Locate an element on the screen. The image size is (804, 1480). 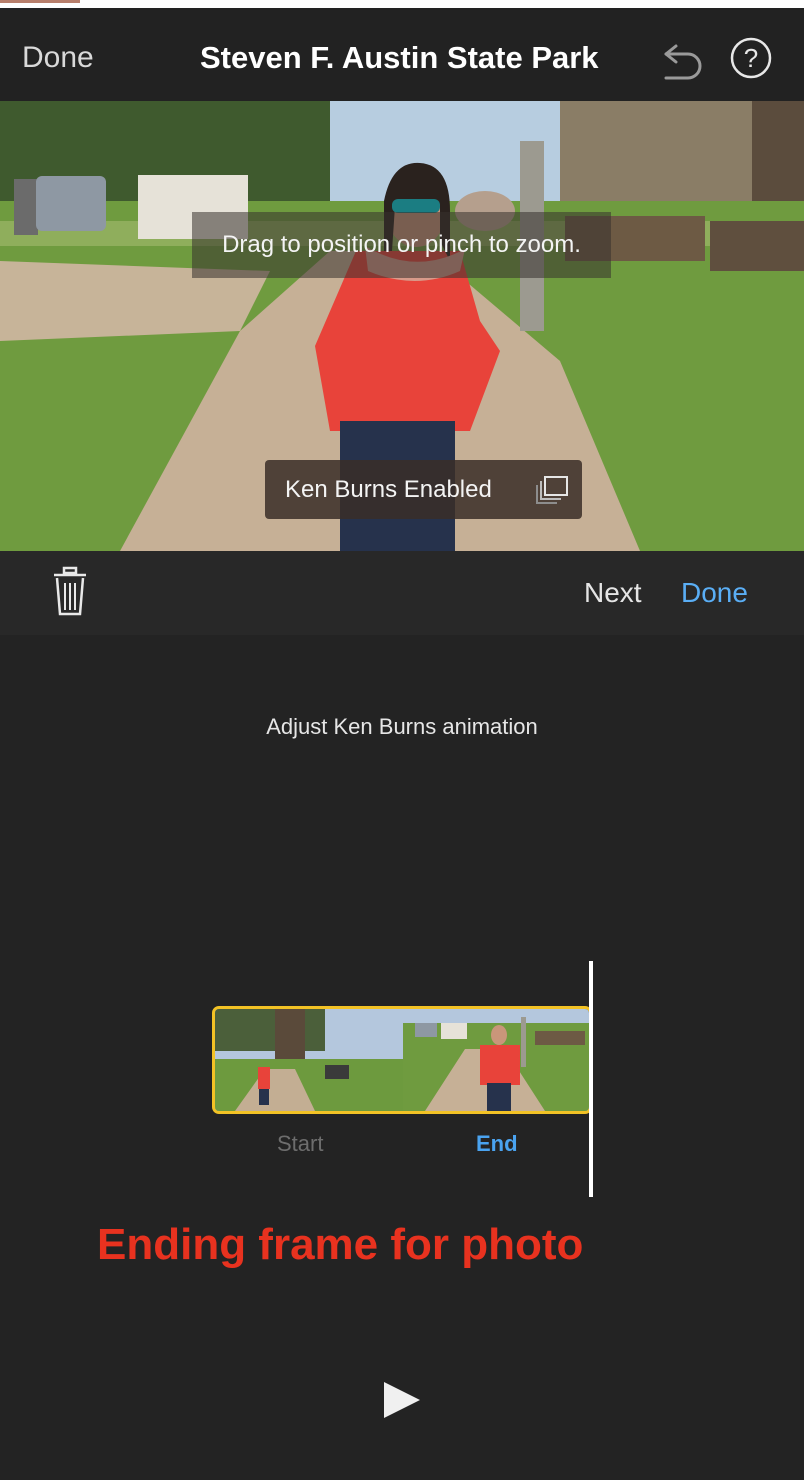
start-label: Start is located at coordinates (300, 1144).